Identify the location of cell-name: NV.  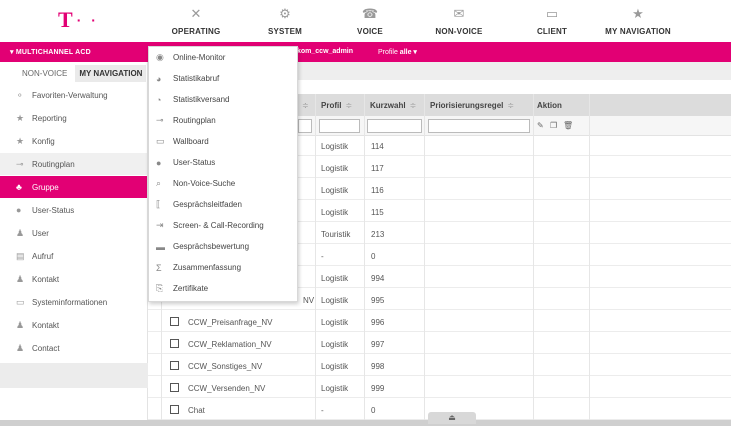
(309, 300).